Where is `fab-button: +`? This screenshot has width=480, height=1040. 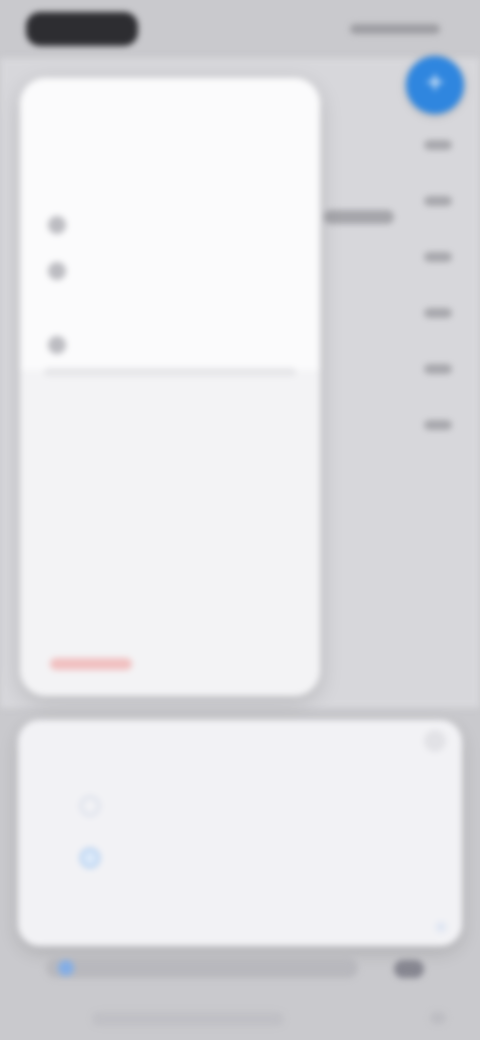 fab-button: + is located at coordinates (435, 85).